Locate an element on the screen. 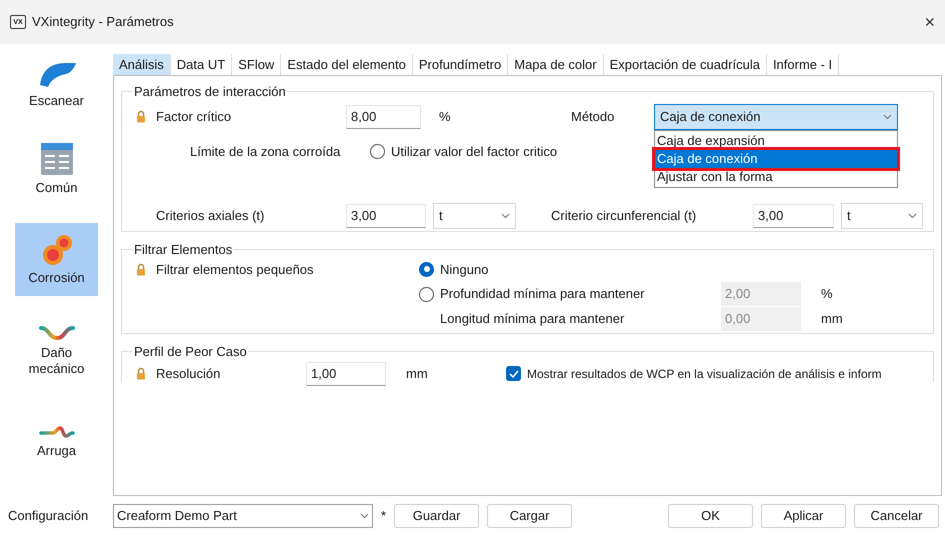  sidebar-item: Escanear is located at coordinates (56, 84).